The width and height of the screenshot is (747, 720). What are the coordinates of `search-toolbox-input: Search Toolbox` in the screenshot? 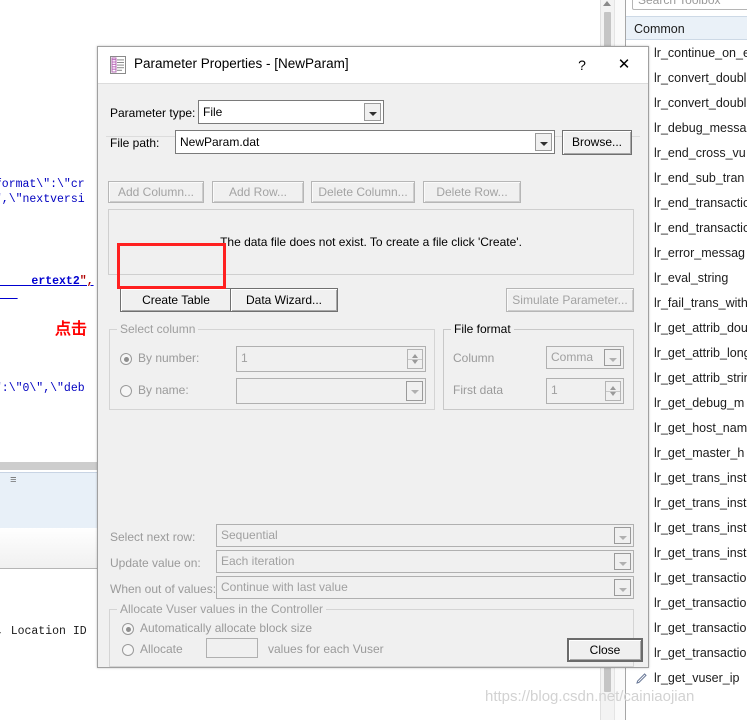 It's located at (689, 5).